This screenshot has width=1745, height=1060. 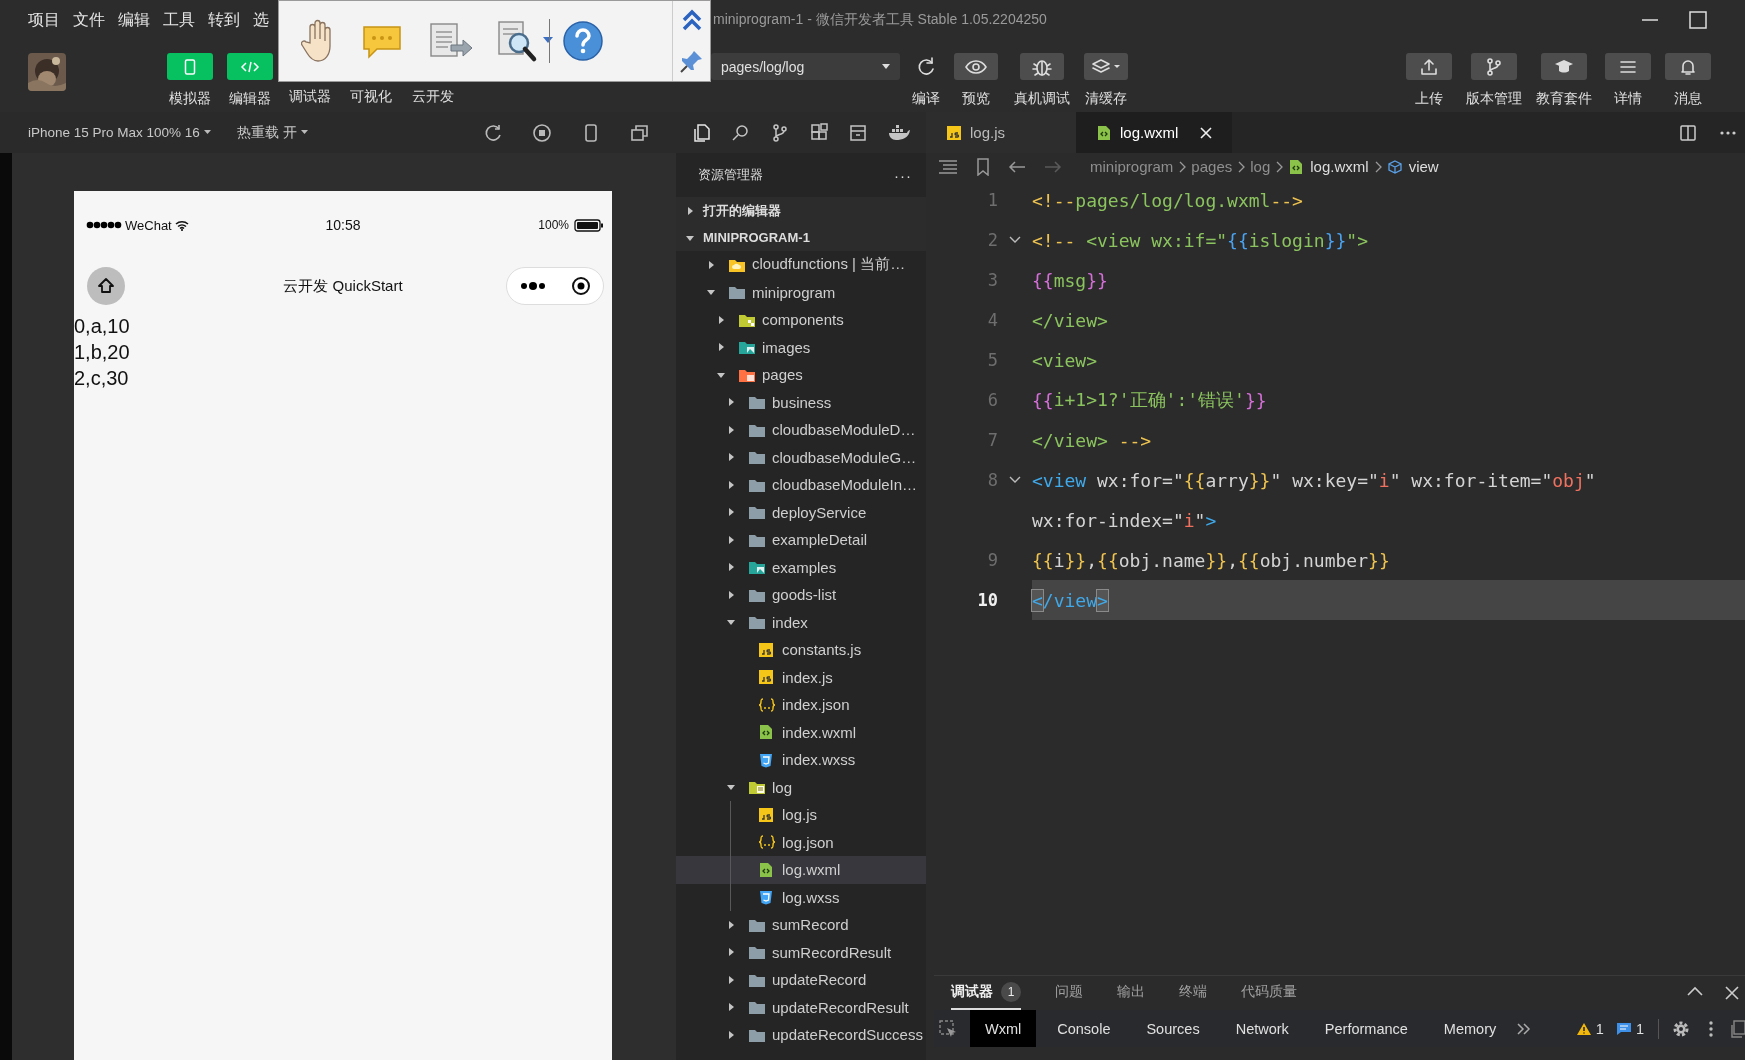 What do you see at coordinates (983, 166) in the screenshot?
I see `bookmark-icon` at bounding box center [983, 166].